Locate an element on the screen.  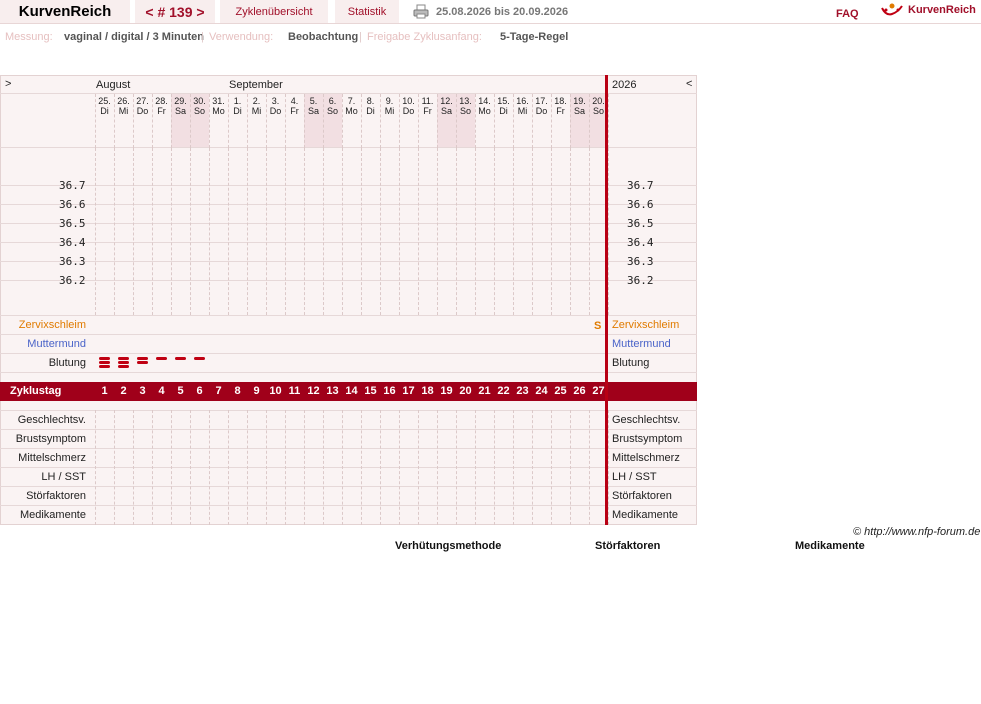
cycle-day-number: 10 is located at coordinates (275, 391).